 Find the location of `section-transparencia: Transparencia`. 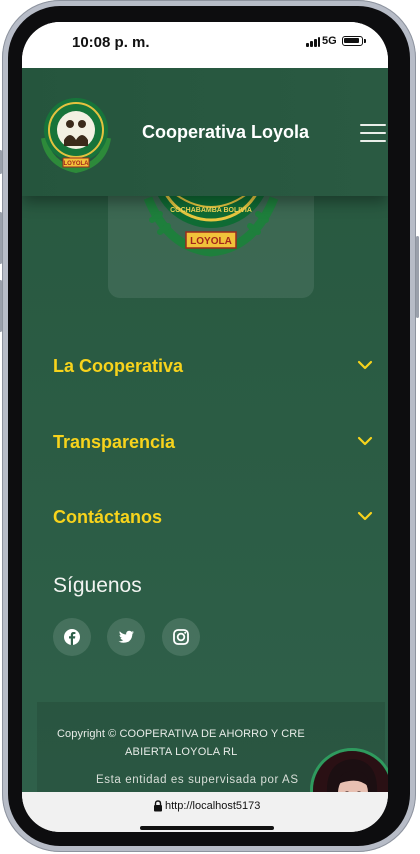

section-transparencia: Transparencia is located at coordinates (213, 443).